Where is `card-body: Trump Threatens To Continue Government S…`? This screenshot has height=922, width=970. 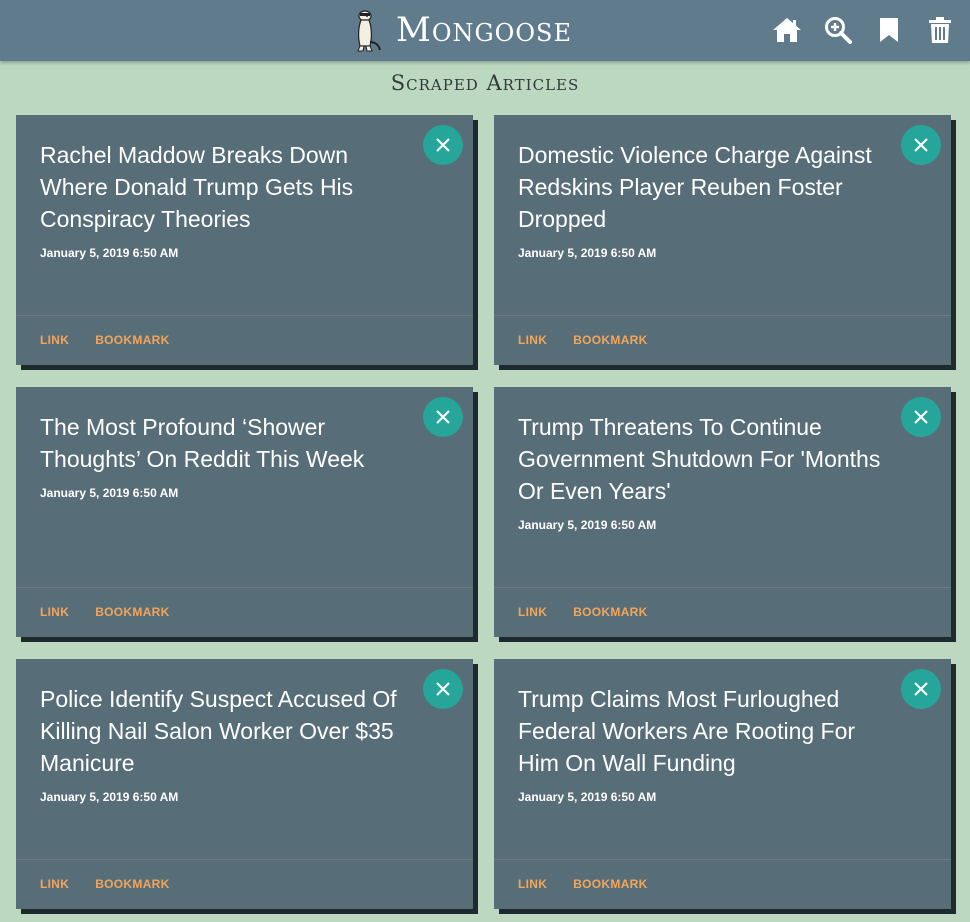 card-body: Trump Threatens To Continue Government S… is located at coordinates (704, 472).